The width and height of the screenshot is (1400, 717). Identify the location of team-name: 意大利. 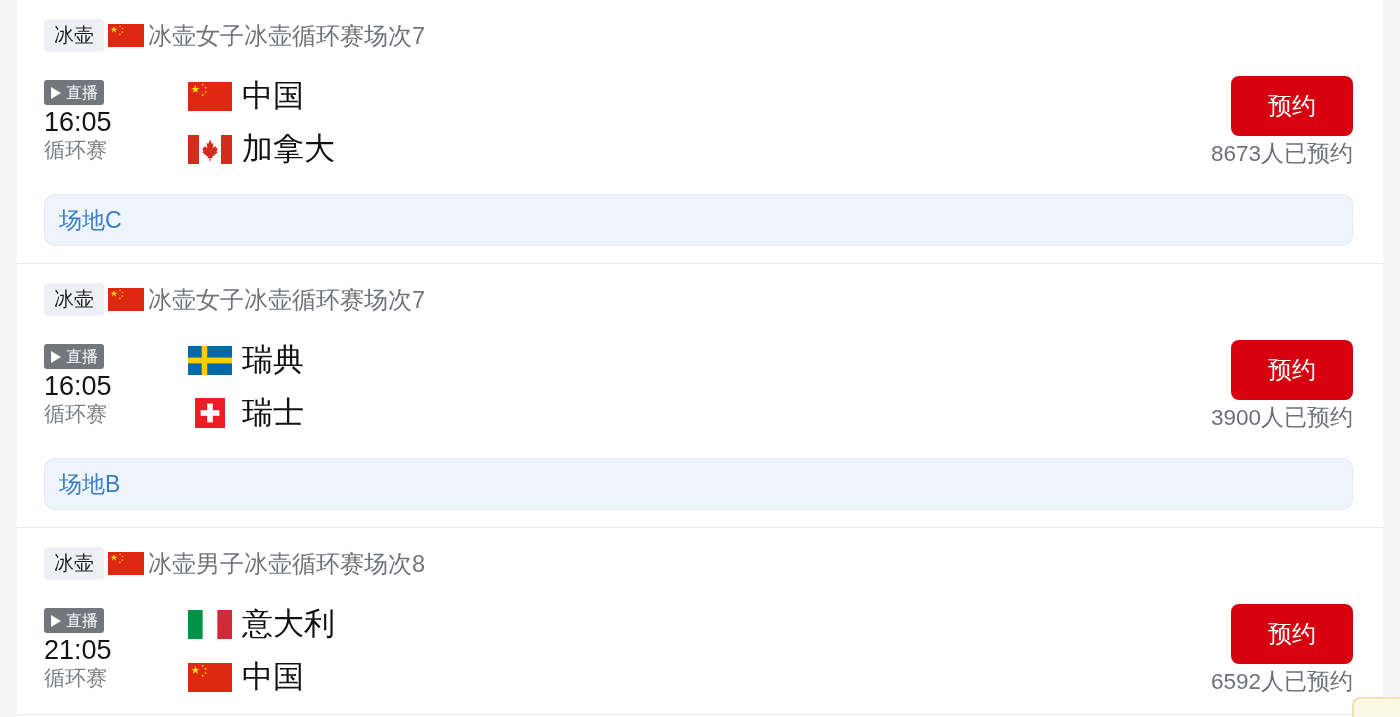
(288, 624).